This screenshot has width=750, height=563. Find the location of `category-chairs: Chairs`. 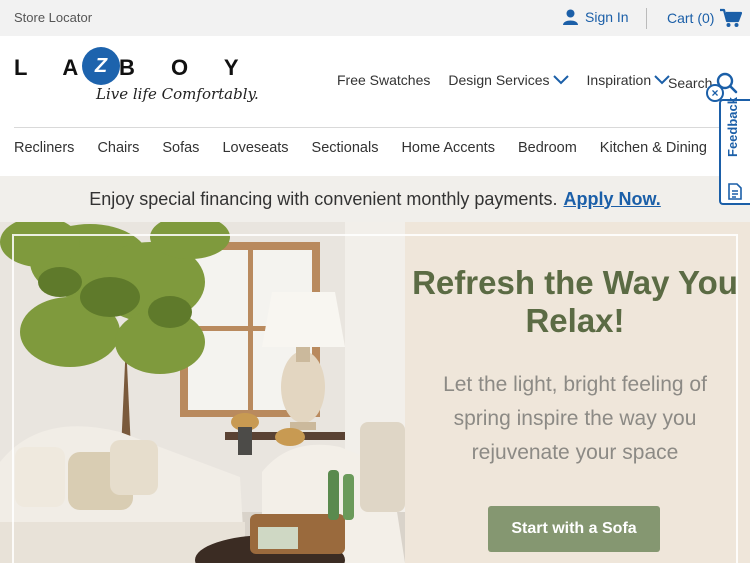

category-chairs: Chairs is located at coordinates (118, 148).